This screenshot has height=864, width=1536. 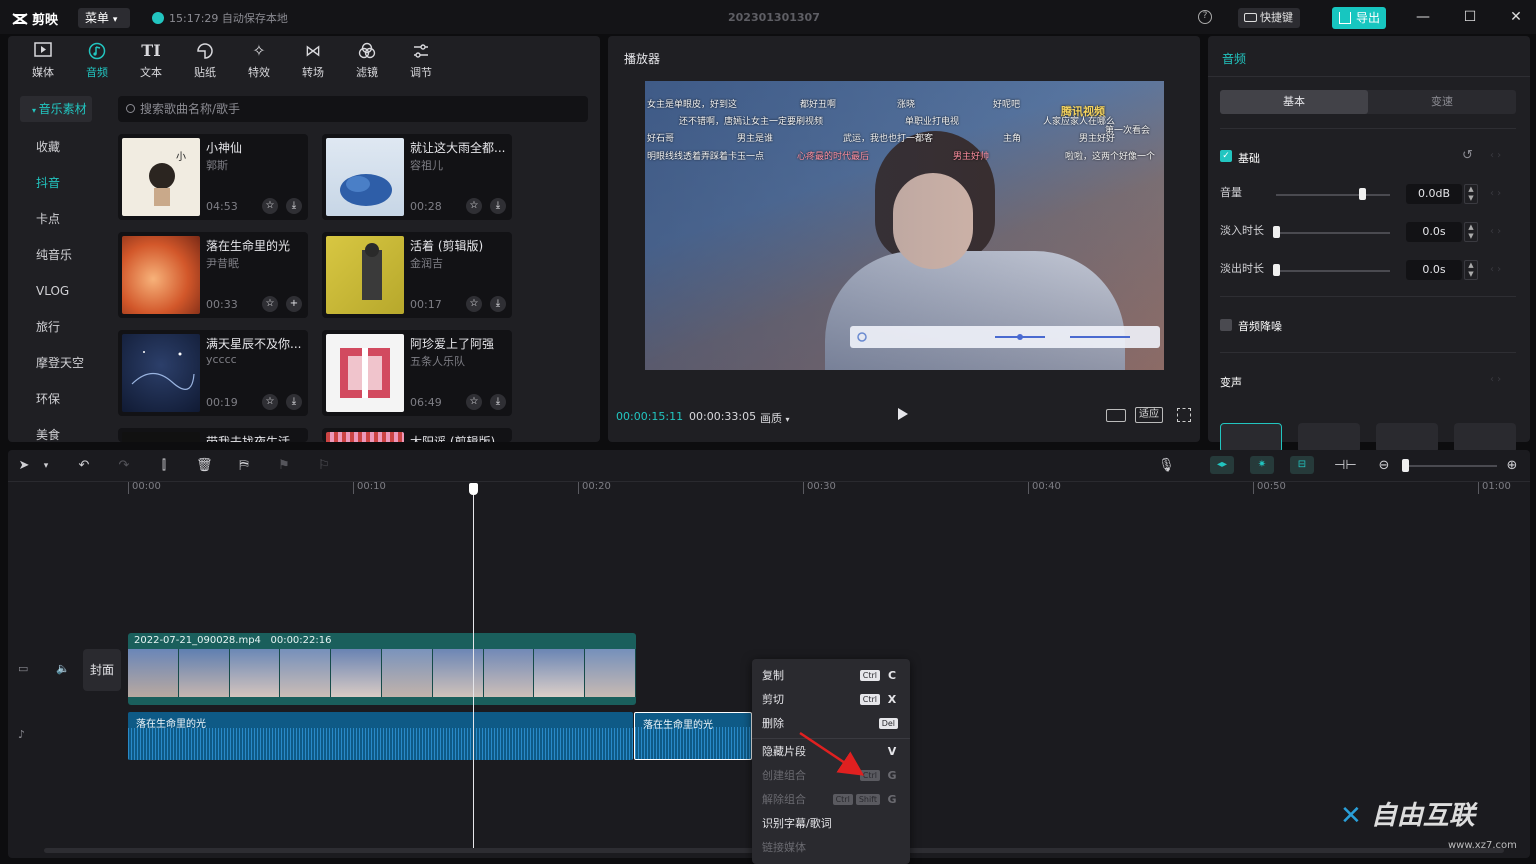 I want to click on mute-speaker-icon: 🔈, so click(x=63, y=668).